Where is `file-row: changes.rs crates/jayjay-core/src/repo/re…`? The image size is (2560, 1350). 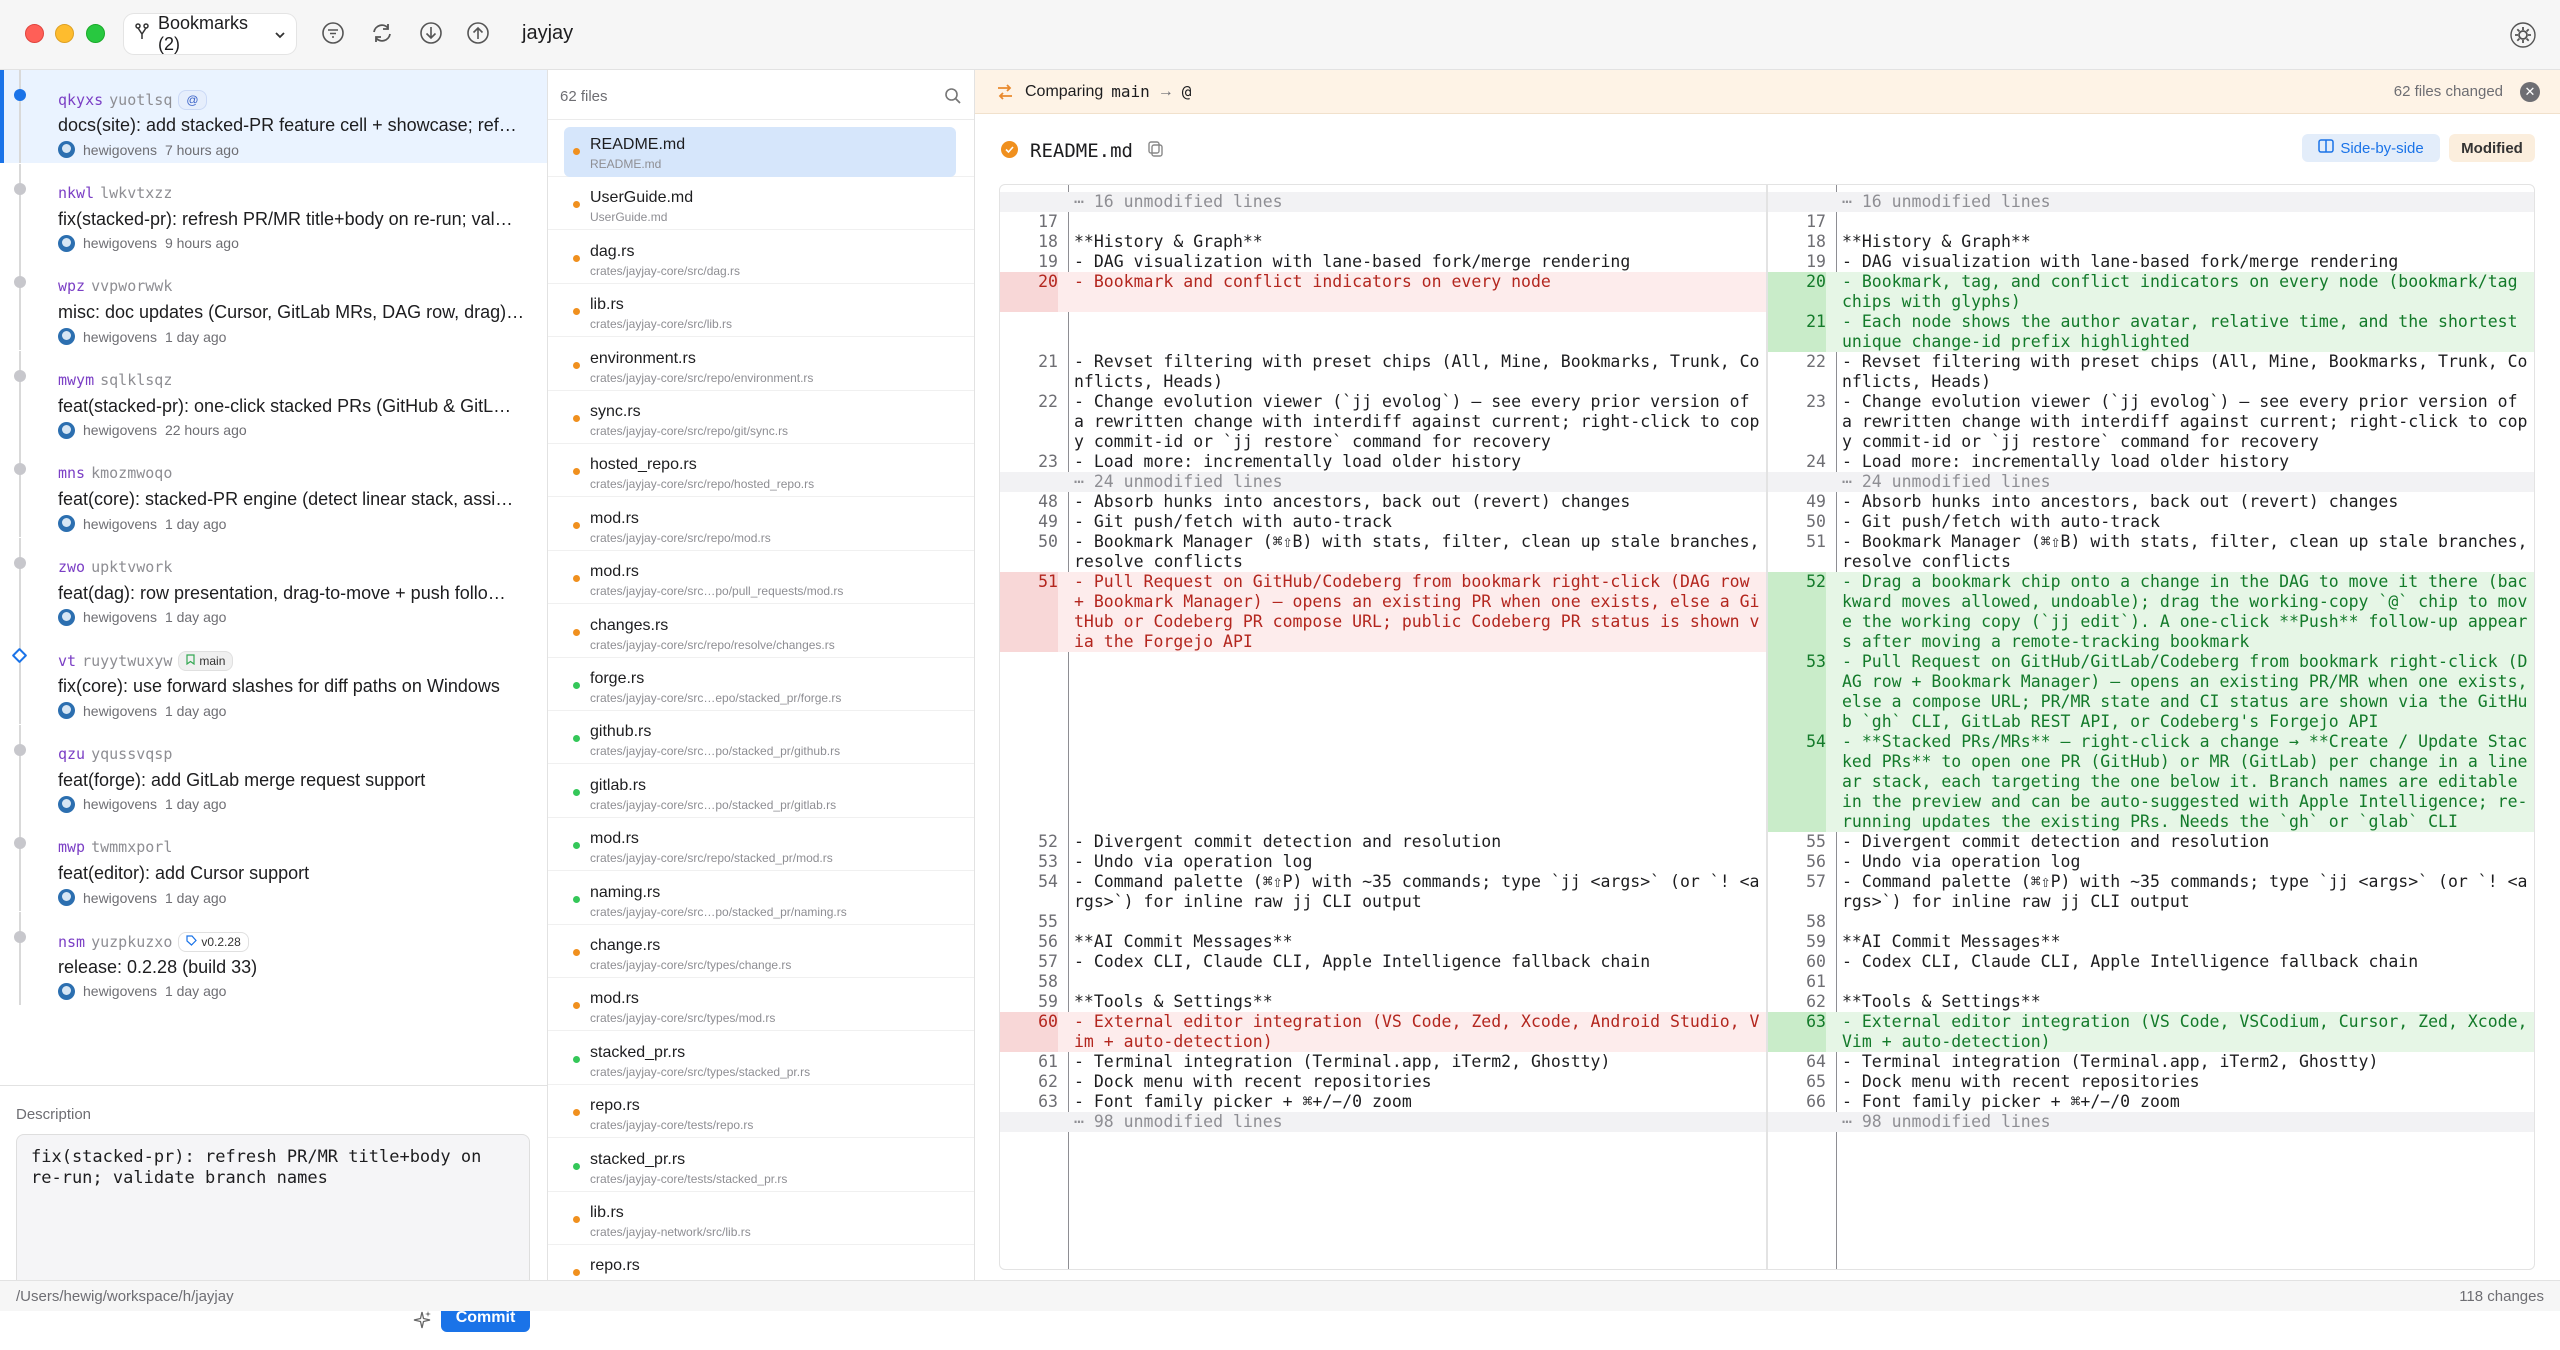 file-row: changes.rs crates/jayjay-core/src/repo/re… is located at coordinates (761, 631).